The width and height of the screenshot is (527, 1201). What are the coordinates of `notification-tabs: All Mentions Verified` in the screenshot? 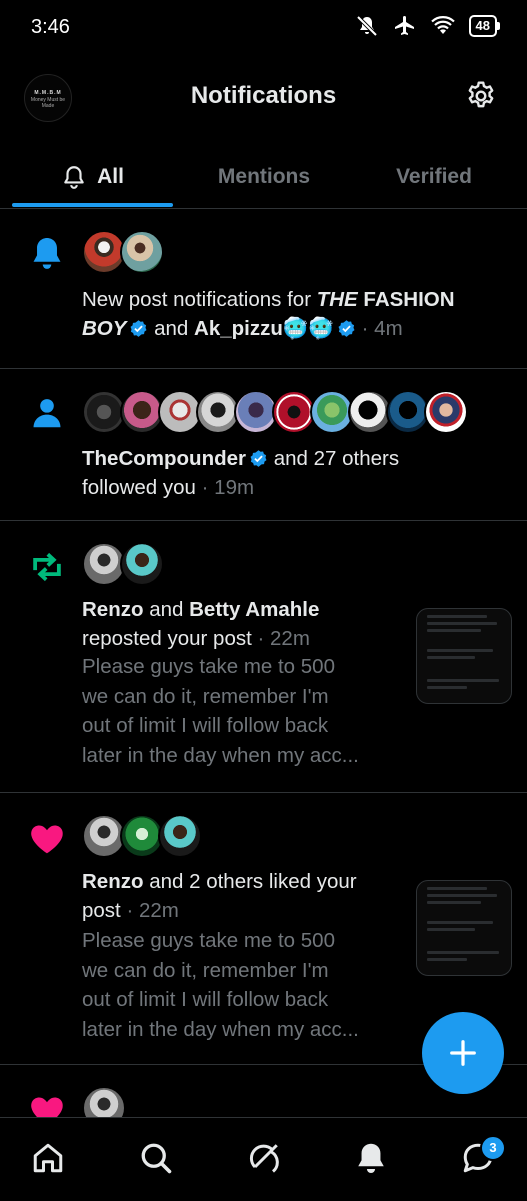 It's located at (263, 177).